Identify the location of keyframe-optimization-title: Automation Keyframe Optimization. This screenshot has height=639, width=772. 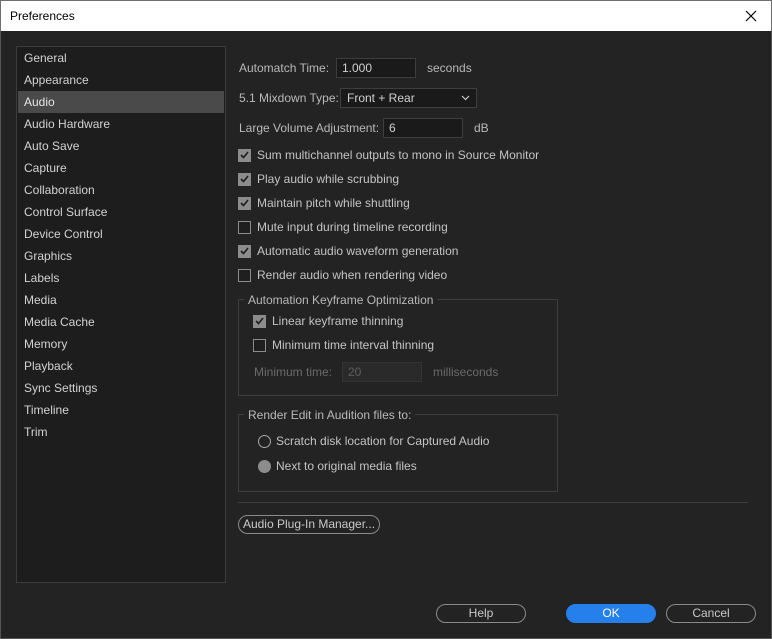
(341, 300).